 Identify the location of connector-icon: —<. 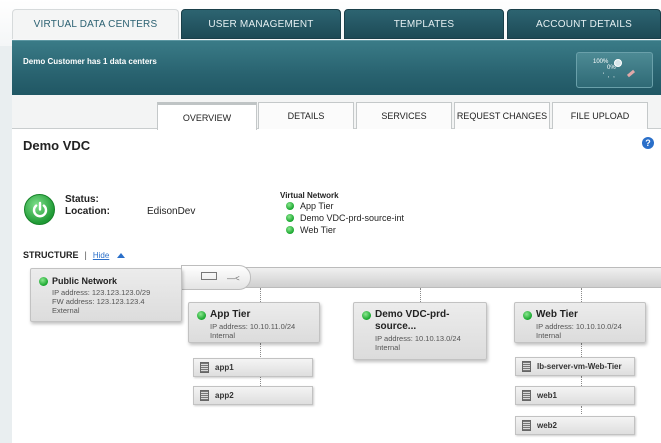
(233, 278).